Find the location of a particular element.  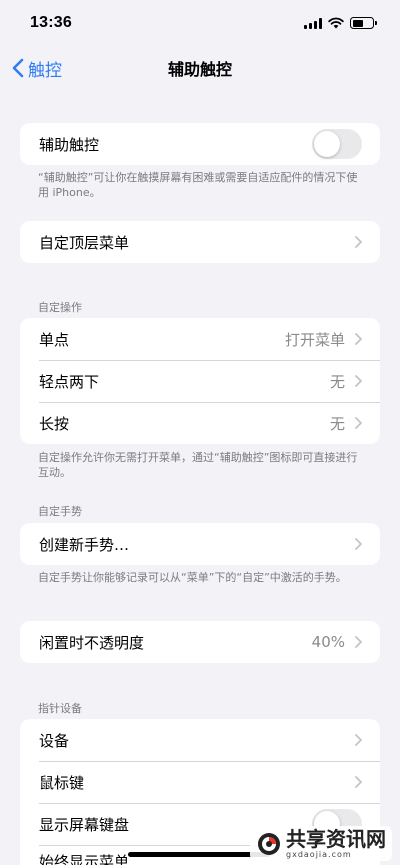

double-tap-value: 无 is located at coordinates (337, 381).